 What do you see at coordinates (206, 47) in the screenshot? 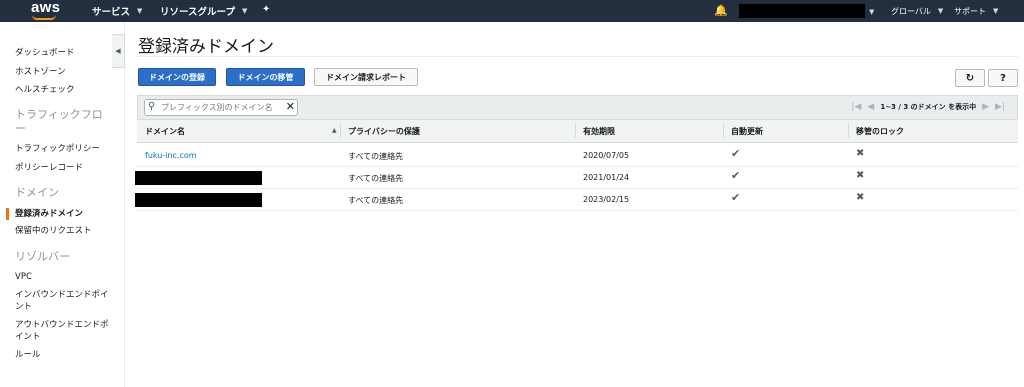
I see `page-title: 登録済みドメイン` at bounding box center [206, 47].